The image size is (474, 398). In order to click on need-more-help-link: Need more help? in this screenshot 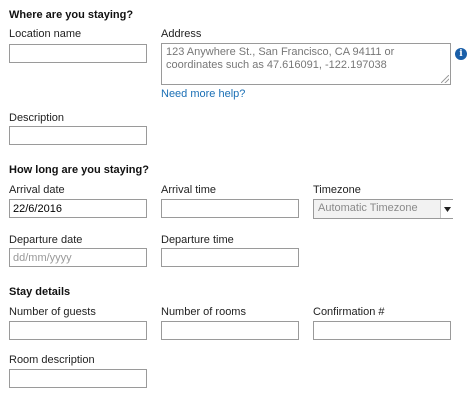, I will do `click(203, 94)`.